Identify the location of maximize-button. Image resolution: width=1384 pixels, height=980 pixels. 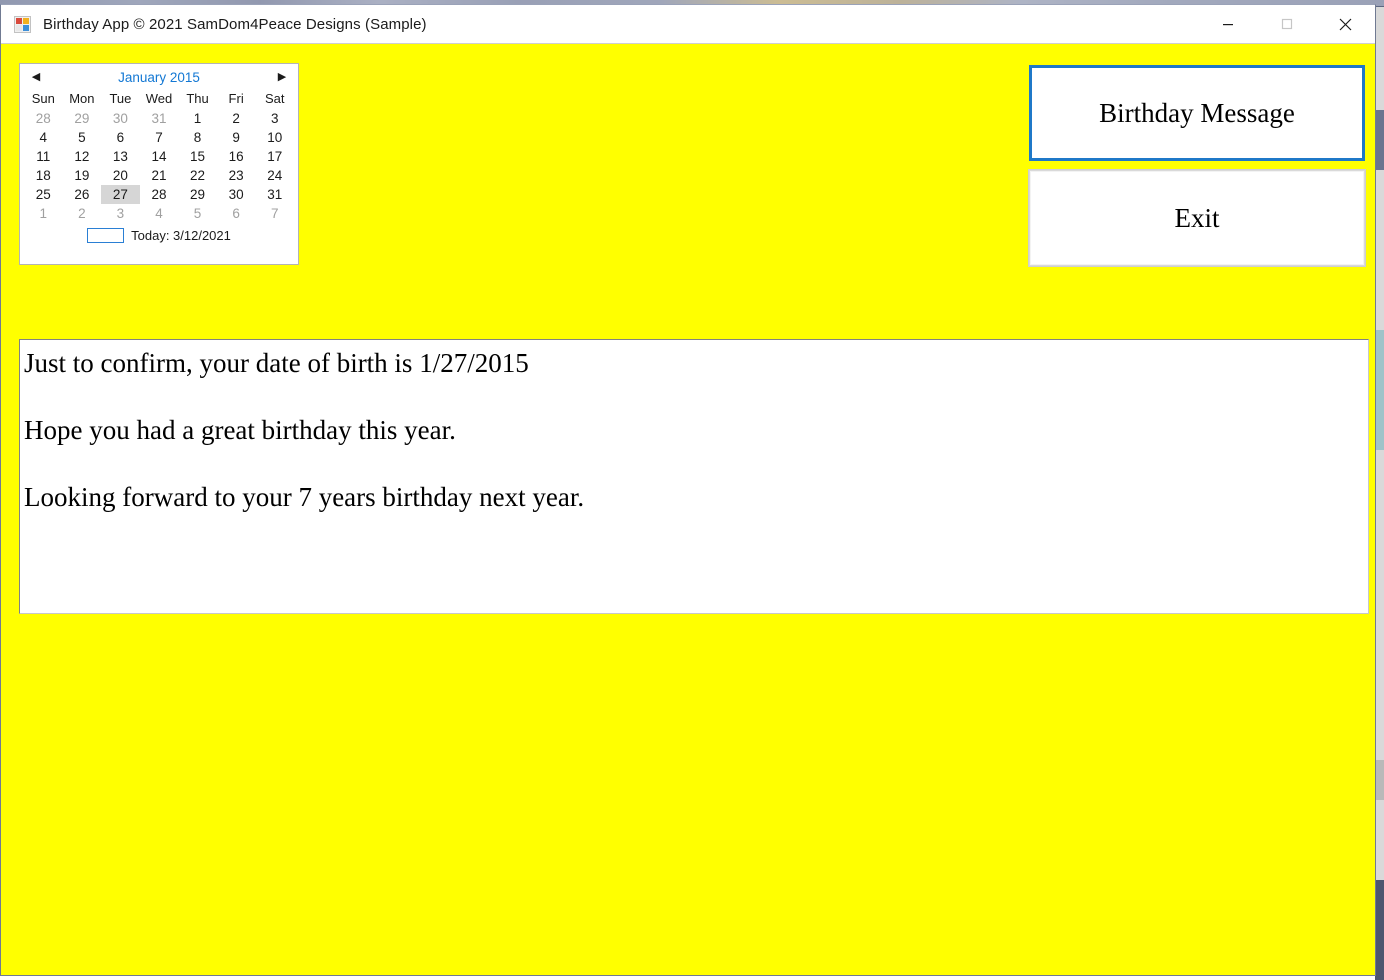
(1286, 24).